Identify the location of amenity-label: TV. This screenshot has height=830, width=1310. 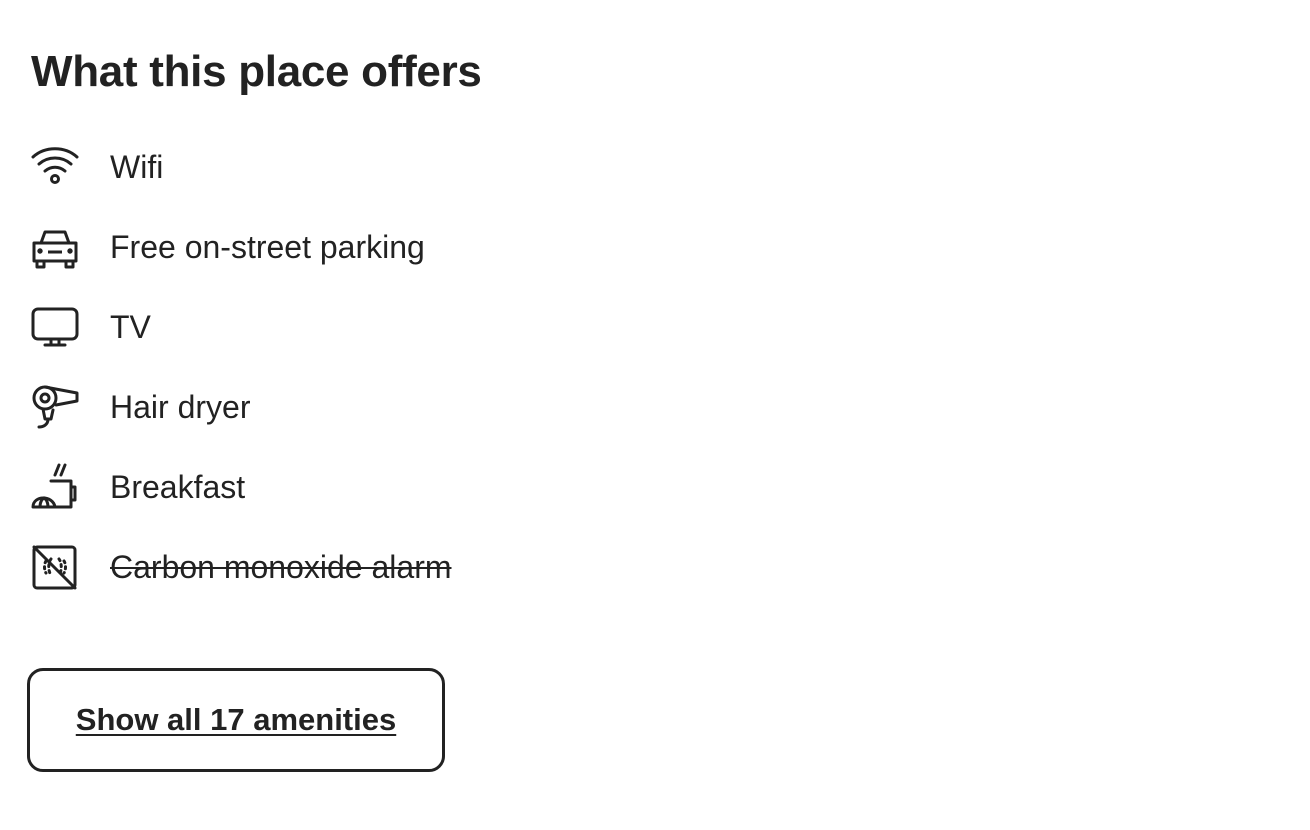
(130, 327).